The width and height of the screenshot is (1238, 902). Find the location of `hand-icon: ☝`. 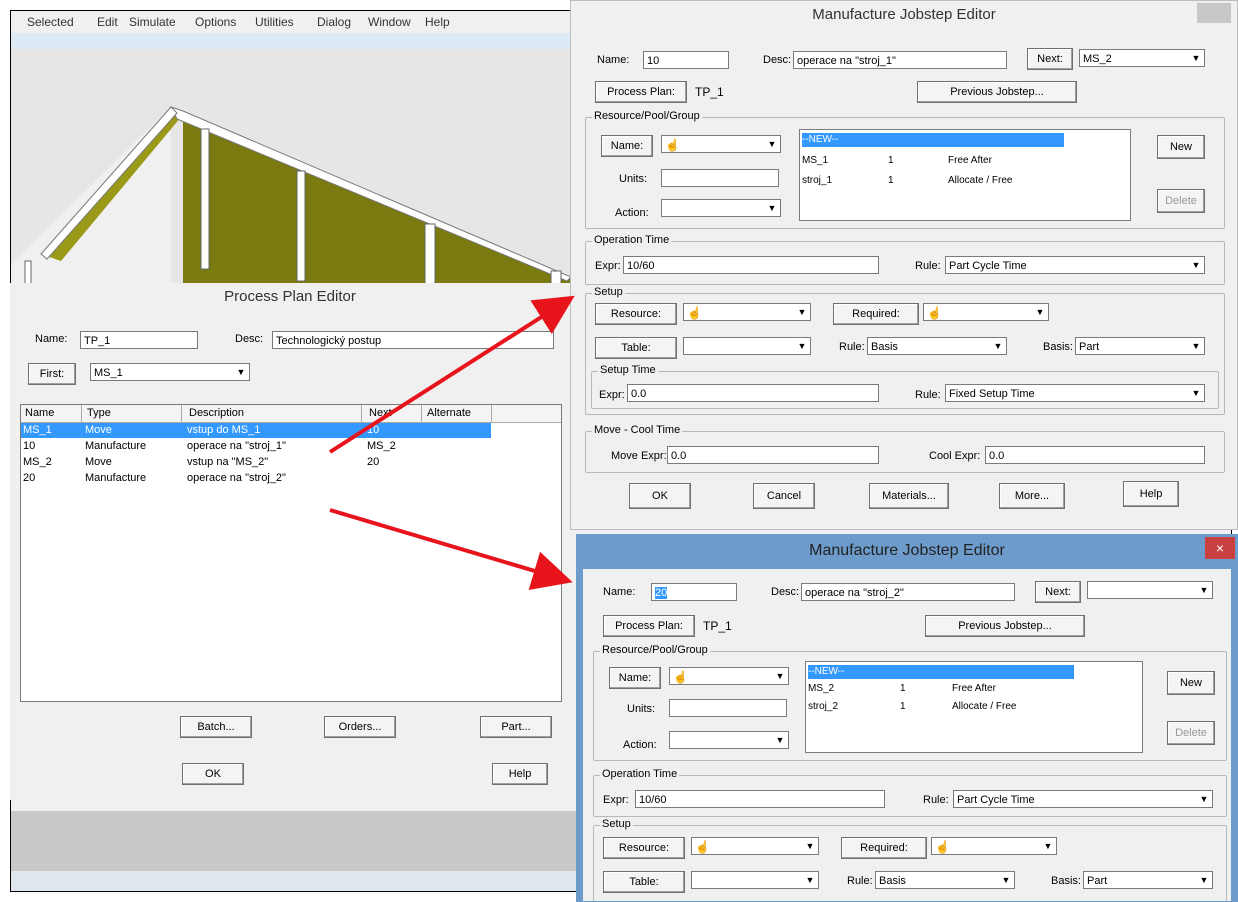

hand-icon: ☝ is located at coordinates (694, 313).